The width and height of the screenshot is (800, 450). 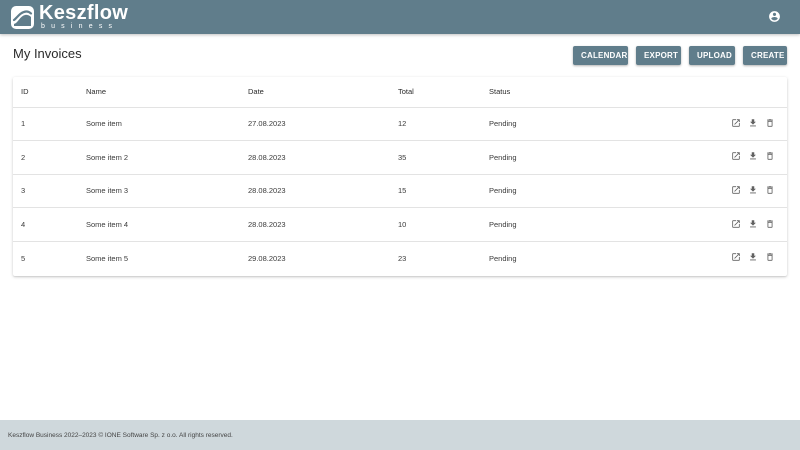 I want to click on cell-total: 12, so click(x=402, y=124).